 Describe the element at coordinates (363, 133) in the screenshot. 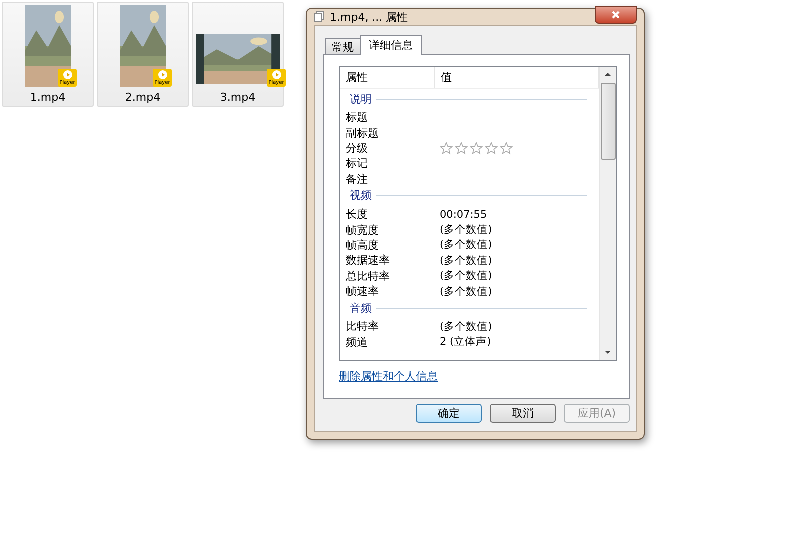

I see `property-name: 副标题` at that location.